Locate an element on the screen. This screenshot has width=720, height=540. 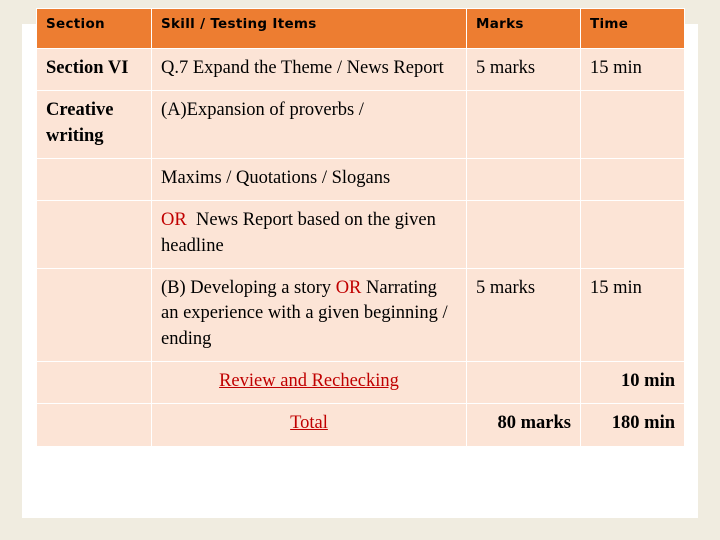
review-and-rechecking-label: Review and Rechecking is located at coordinates (309, 381).